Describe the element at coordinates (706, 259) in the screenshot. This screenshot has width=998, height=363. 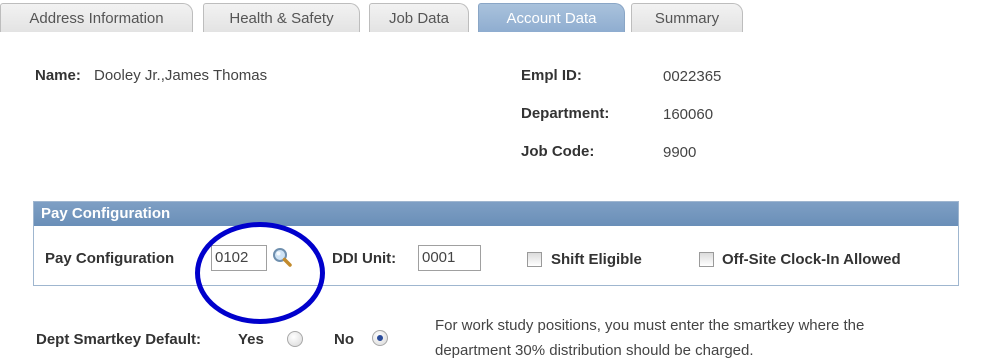
I see `off-site-clock-in-checkbox` at that location.